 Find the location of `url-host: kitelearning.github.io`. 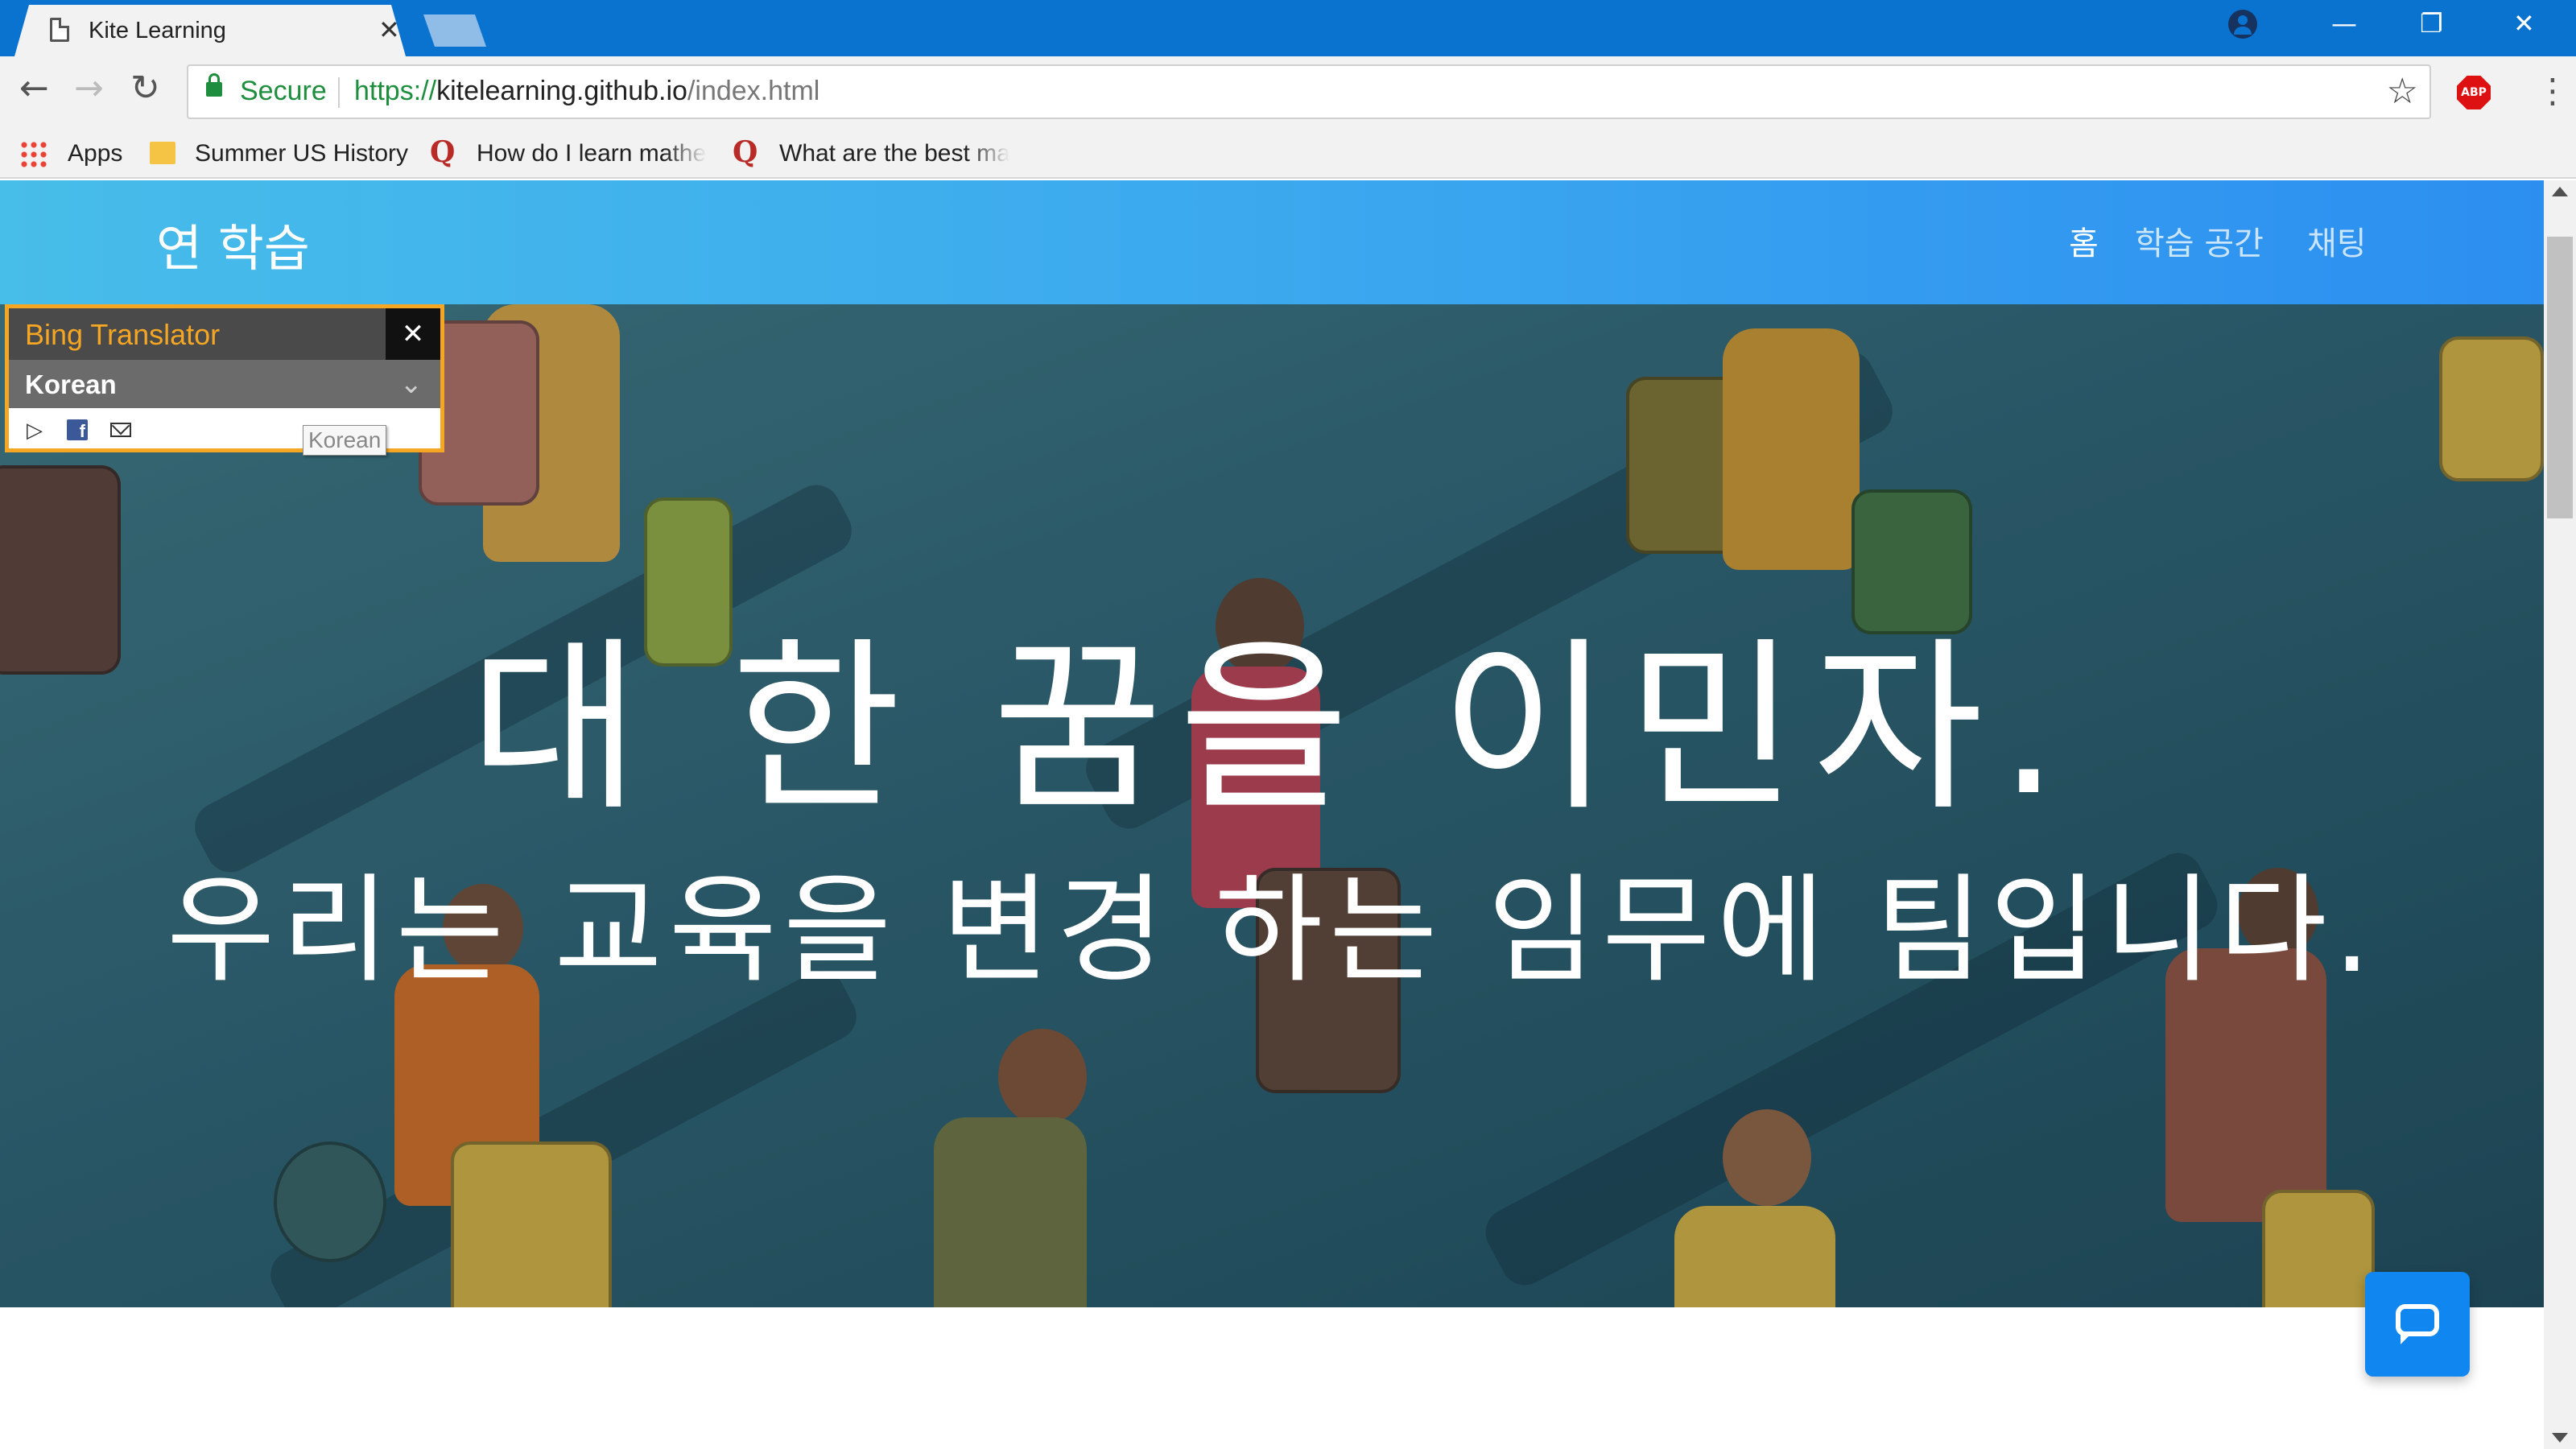

url-host: kitelearning.github.io is located at coordinates (561, 91).